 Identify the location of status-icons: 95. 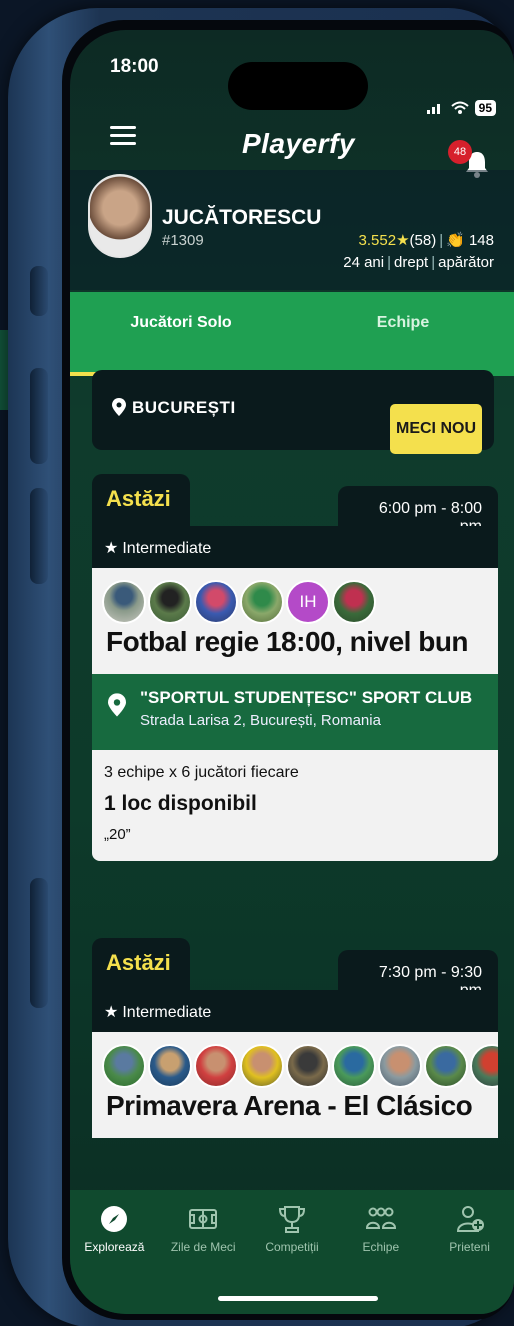
(461, 108).